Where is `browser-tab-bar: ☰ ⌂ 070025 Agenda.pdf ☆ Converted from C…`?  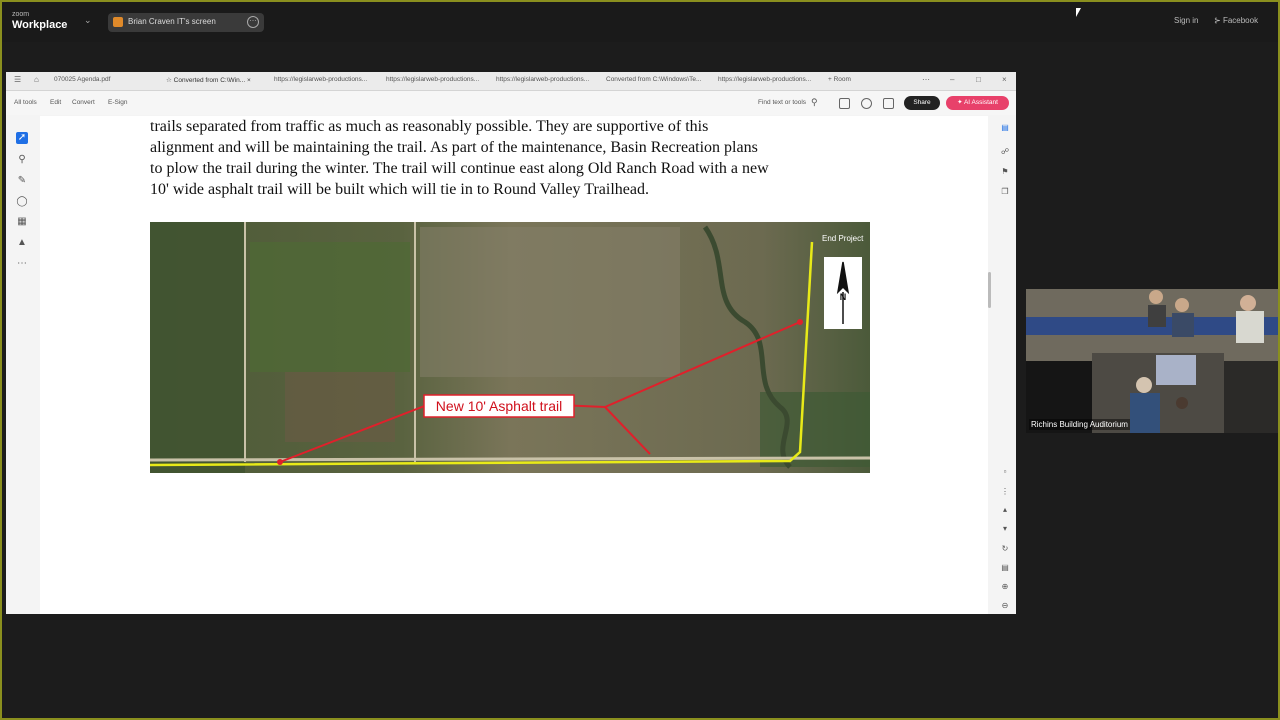 browser-tab-bar: ☰ ⌂ 070025 Agenda.pdf ☆ Converted from C… is located at coordinates (511, 81).